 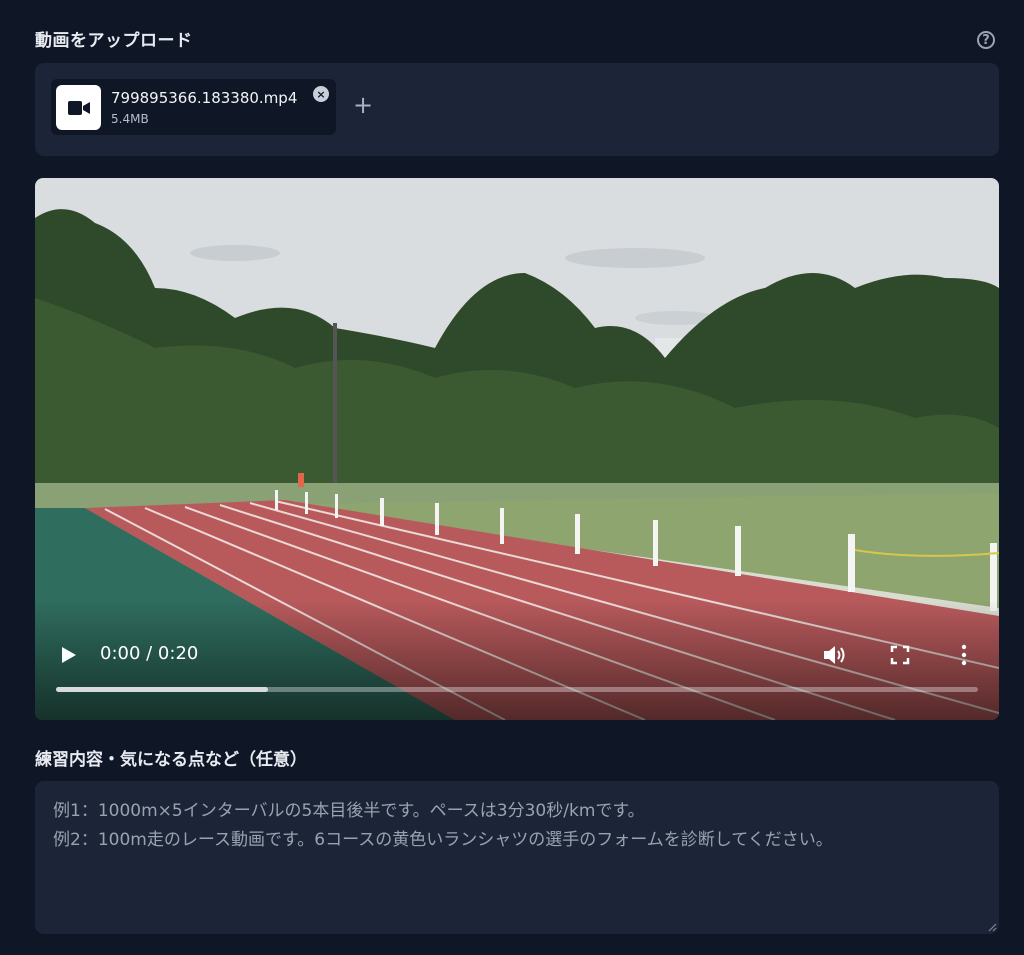 I want to click on progress-bar, so click(x=517, y=689).